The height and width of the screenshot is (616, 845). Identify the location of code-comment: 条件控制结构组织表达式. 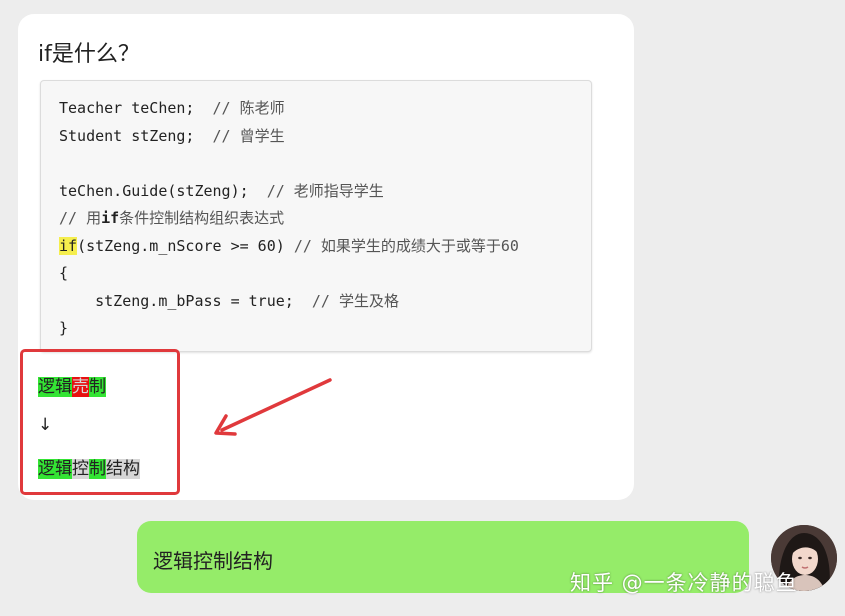
(202, 218).